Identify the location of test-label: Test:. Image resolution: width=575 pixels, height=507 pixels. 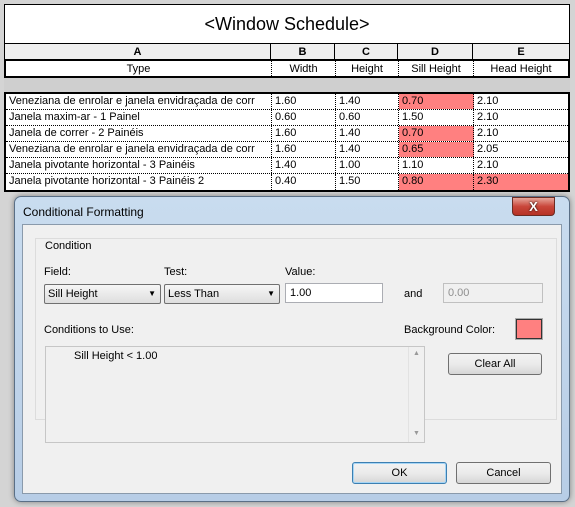
(176, 272).